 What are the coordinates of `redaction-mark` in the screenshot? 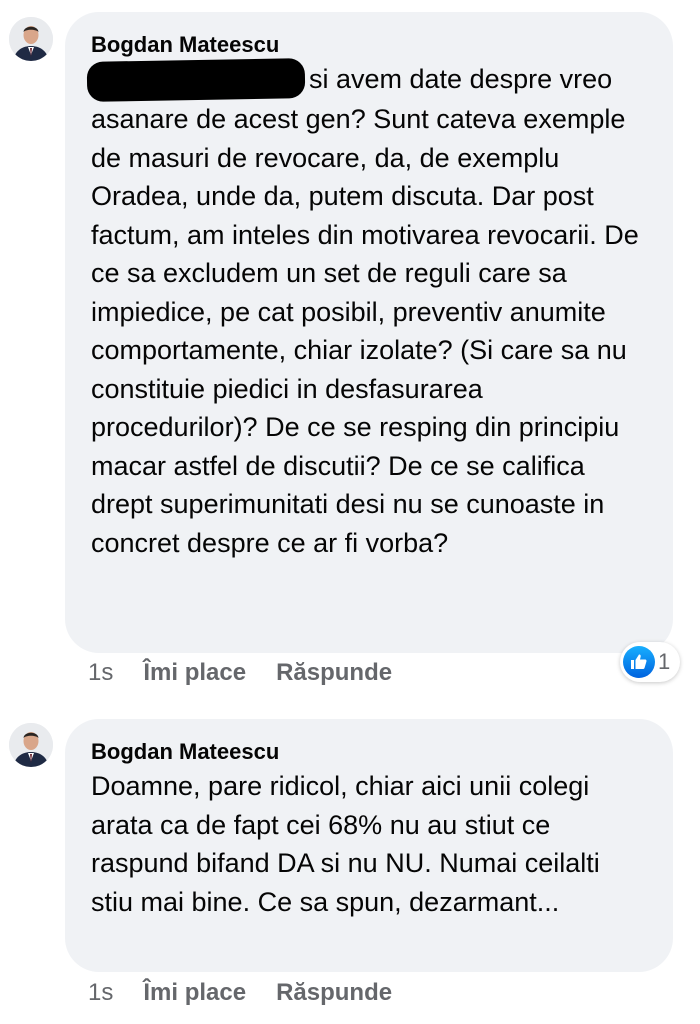 It's located at (196, 80).